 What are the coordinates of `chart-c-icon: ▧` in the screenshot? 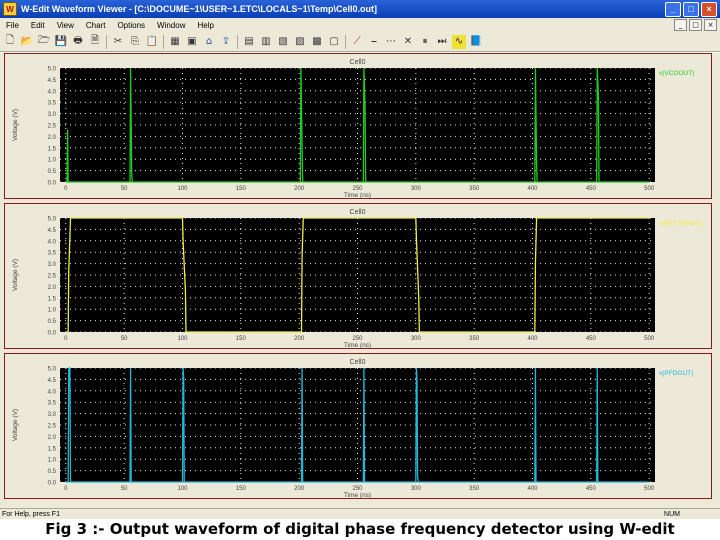 It's located at (283, 42).